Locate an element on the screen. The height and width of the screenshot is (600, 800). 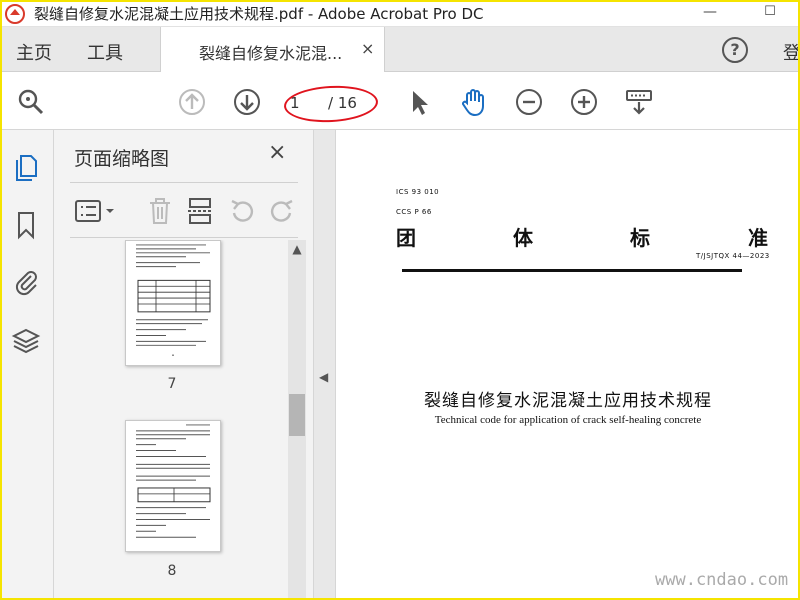
standard-char: 体 is located at coordinates (523, 238).